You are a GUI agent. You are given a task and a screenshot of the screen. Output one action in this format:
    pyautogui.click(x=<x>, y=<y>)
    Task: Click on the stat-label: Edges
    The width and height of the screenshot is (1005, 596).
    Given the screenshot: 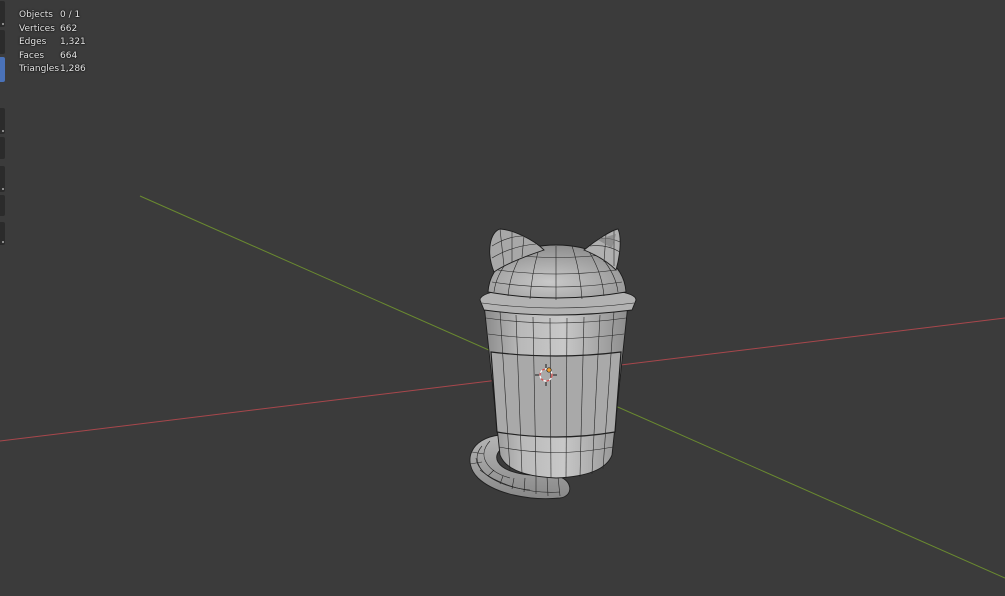 What is the action you would take?
    pyautogui.click(x=33, y=42)
    